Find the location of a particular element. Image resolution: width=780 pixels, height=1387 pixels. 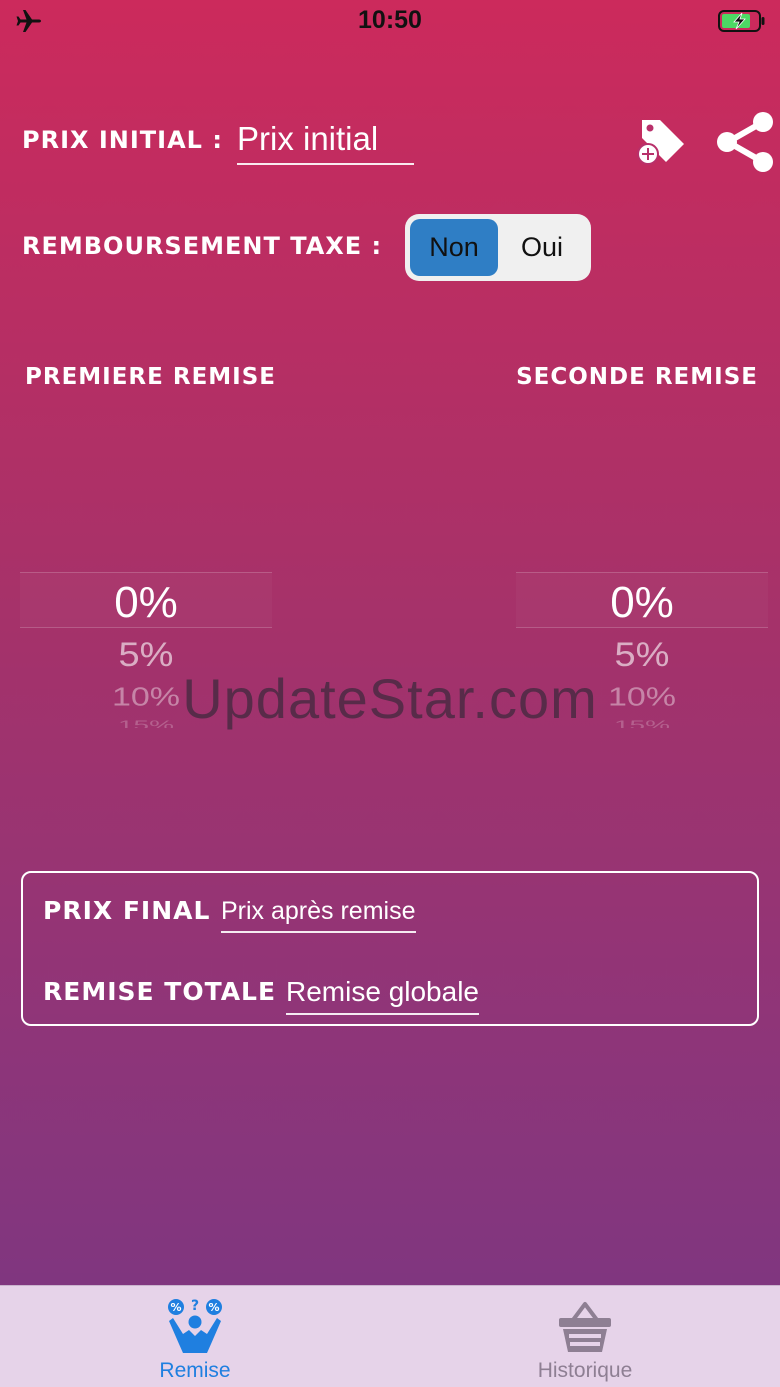

segment-oui: Oui is located at coordinates (542, 247).